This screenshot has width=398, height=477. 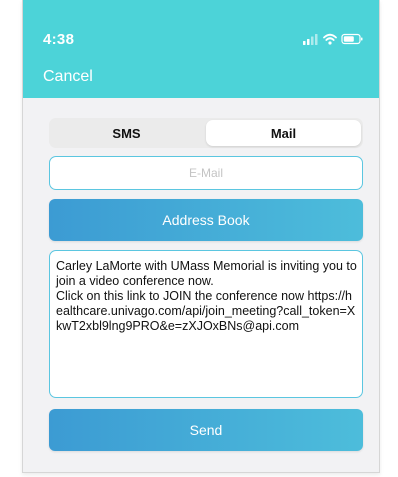 What do you see at coordinates (126, 133) in the screenshot?
I see `segment-sms: SMS` at bounding box center [126, 133].